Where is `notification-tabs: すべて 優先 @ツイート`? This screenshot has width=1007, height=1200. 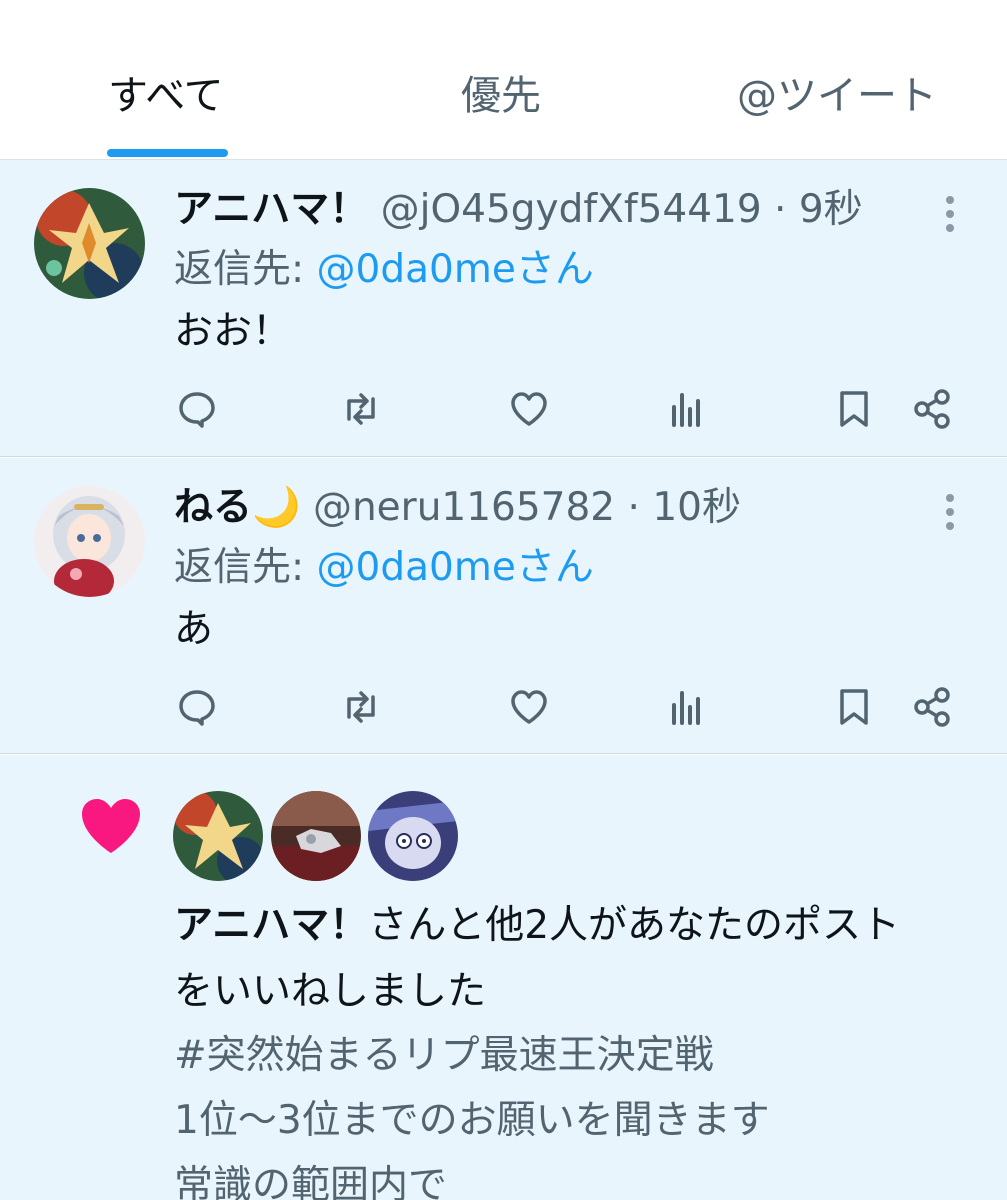
notification-tabs: すべて 優先 @ツイート is located at coordinates (503, 80).